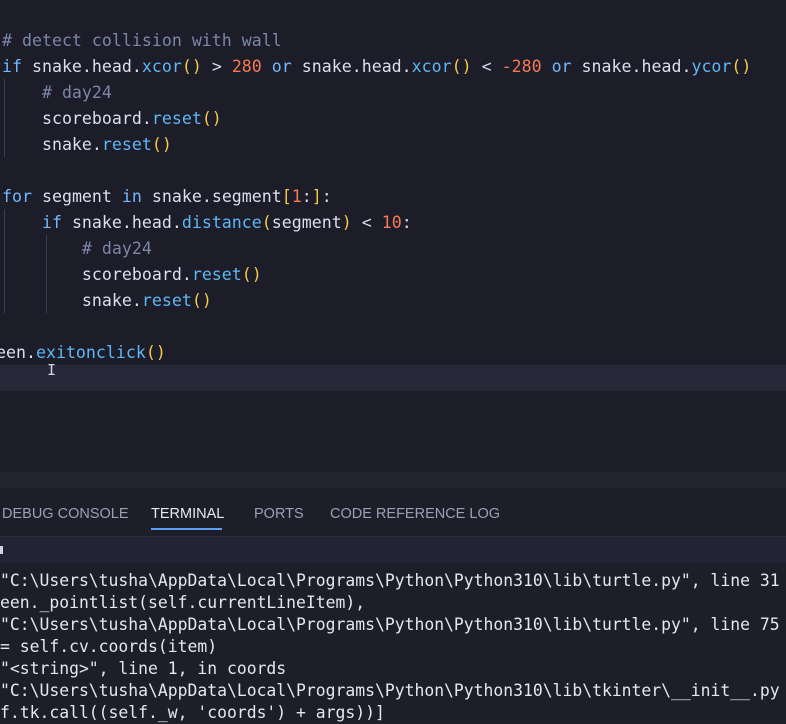 The image size is (786, 724). What do you see at coordinates (393, 480) in the screenshot?
I see `panel-splitter` at bounding box center [393, 480].